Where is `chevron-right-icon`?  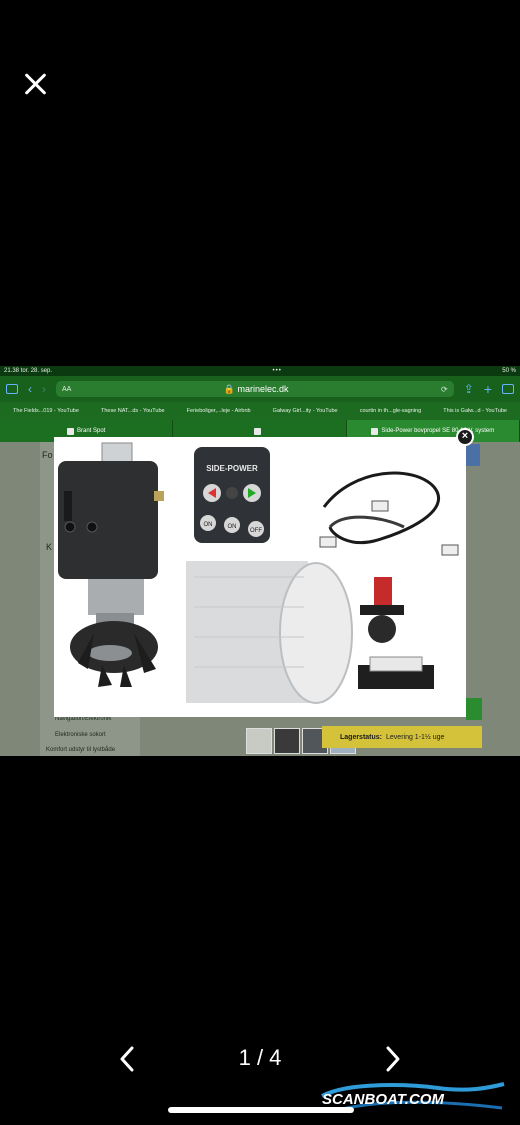
chevron-right-icon is located at coordinates (393, 1059).